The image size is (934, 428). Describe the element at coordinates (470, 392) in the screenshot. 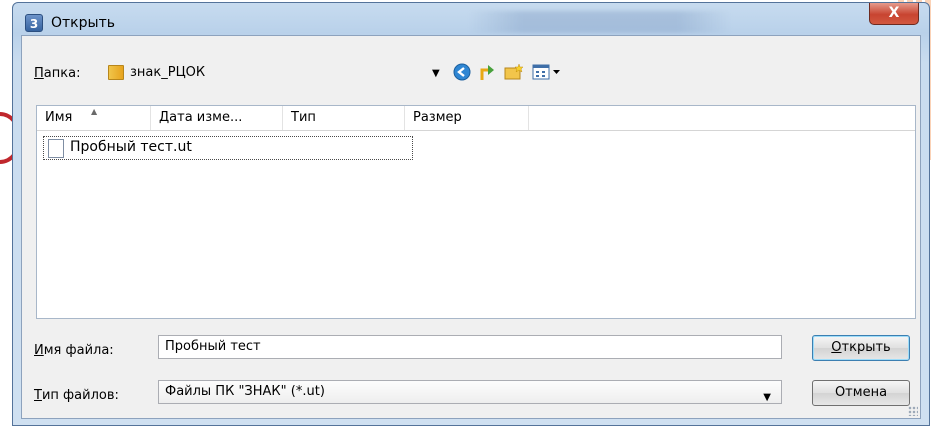

I see `filetype-select: Файлы ПК "ЗНАК" (*.ut) ▼` at that location.